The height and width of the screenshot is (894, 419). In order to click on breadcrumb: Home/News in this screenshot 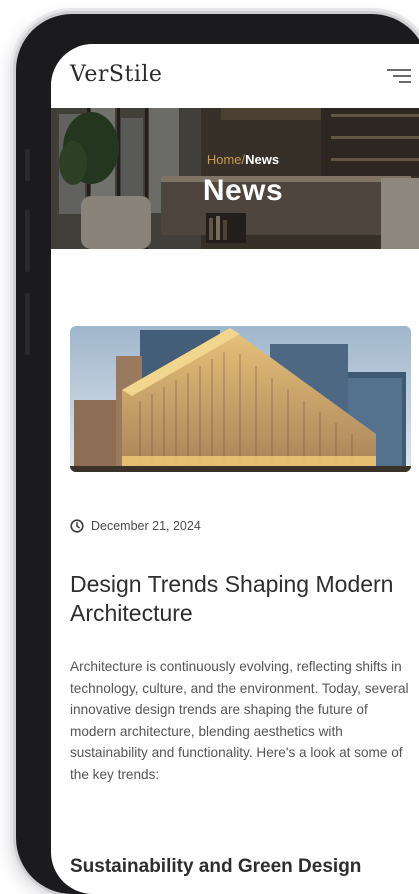, I will do `click(235, 159)`.